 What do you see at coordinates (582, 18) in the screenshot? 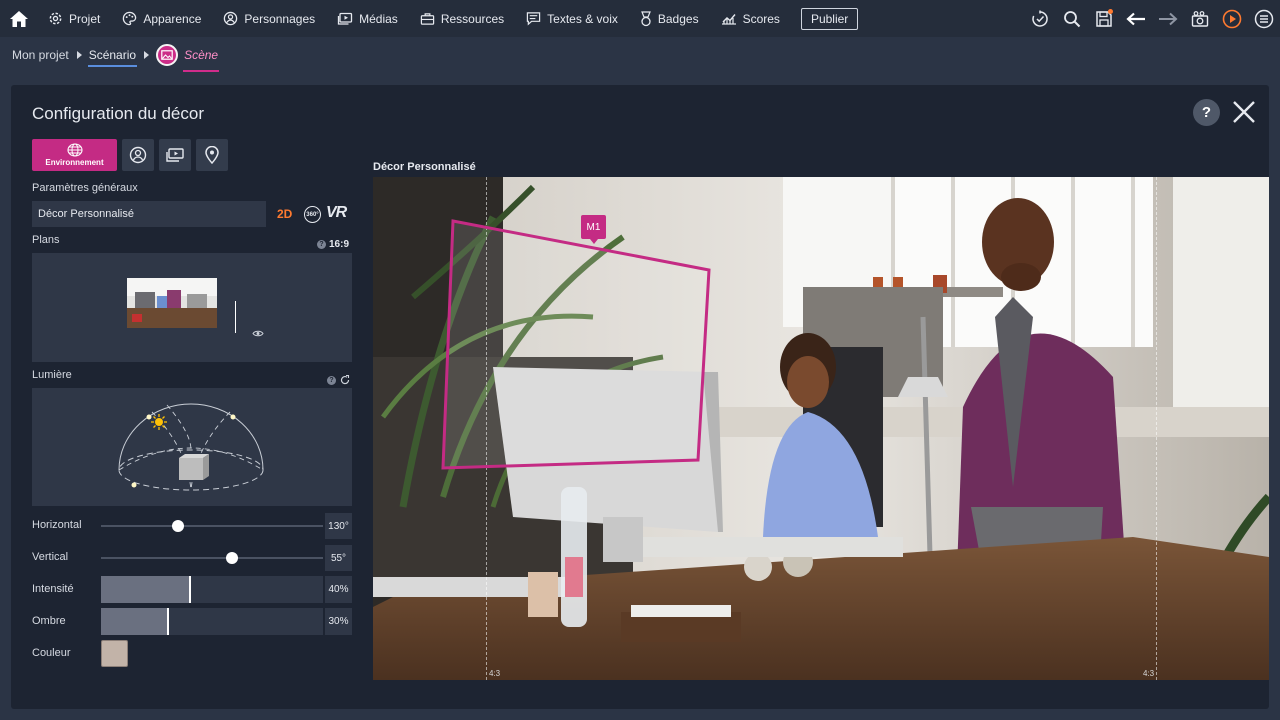
I see `menu-label: Textes & voix` at bounding box center [582, 18].